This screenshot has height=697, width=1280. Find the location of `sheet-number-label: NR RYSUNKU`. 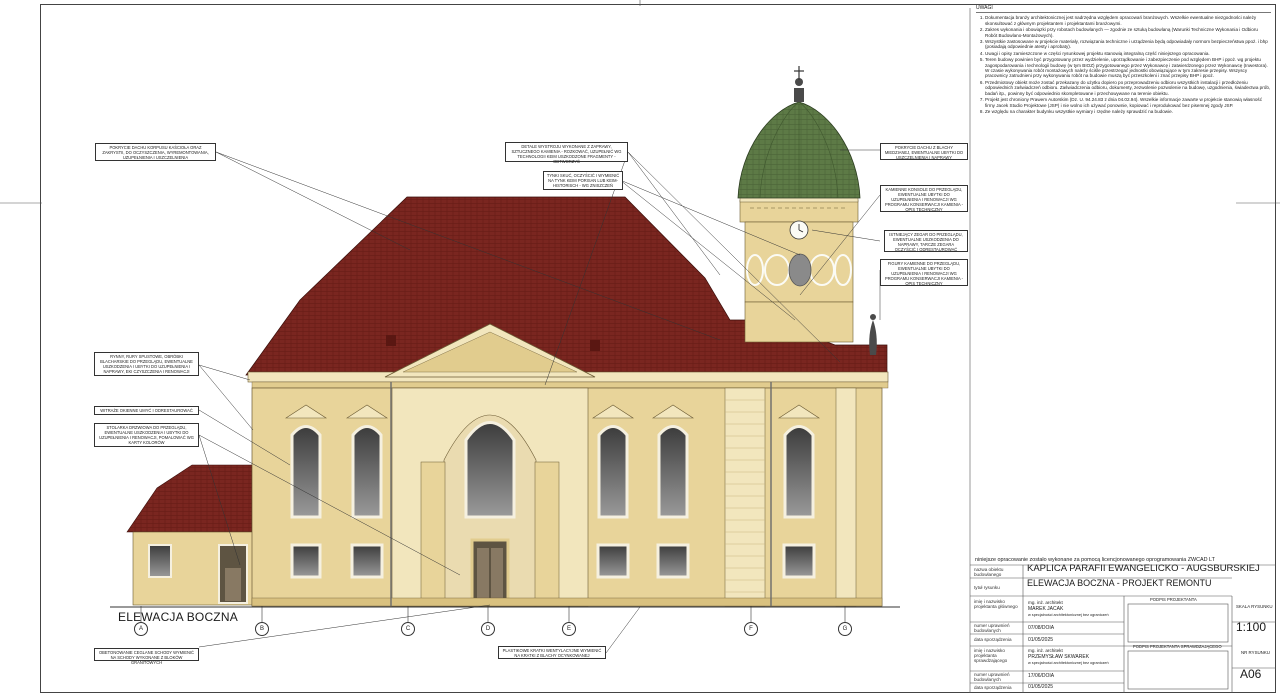

sheet-number-label: NR RYSUNKU is located at coordinates (1255, 652).